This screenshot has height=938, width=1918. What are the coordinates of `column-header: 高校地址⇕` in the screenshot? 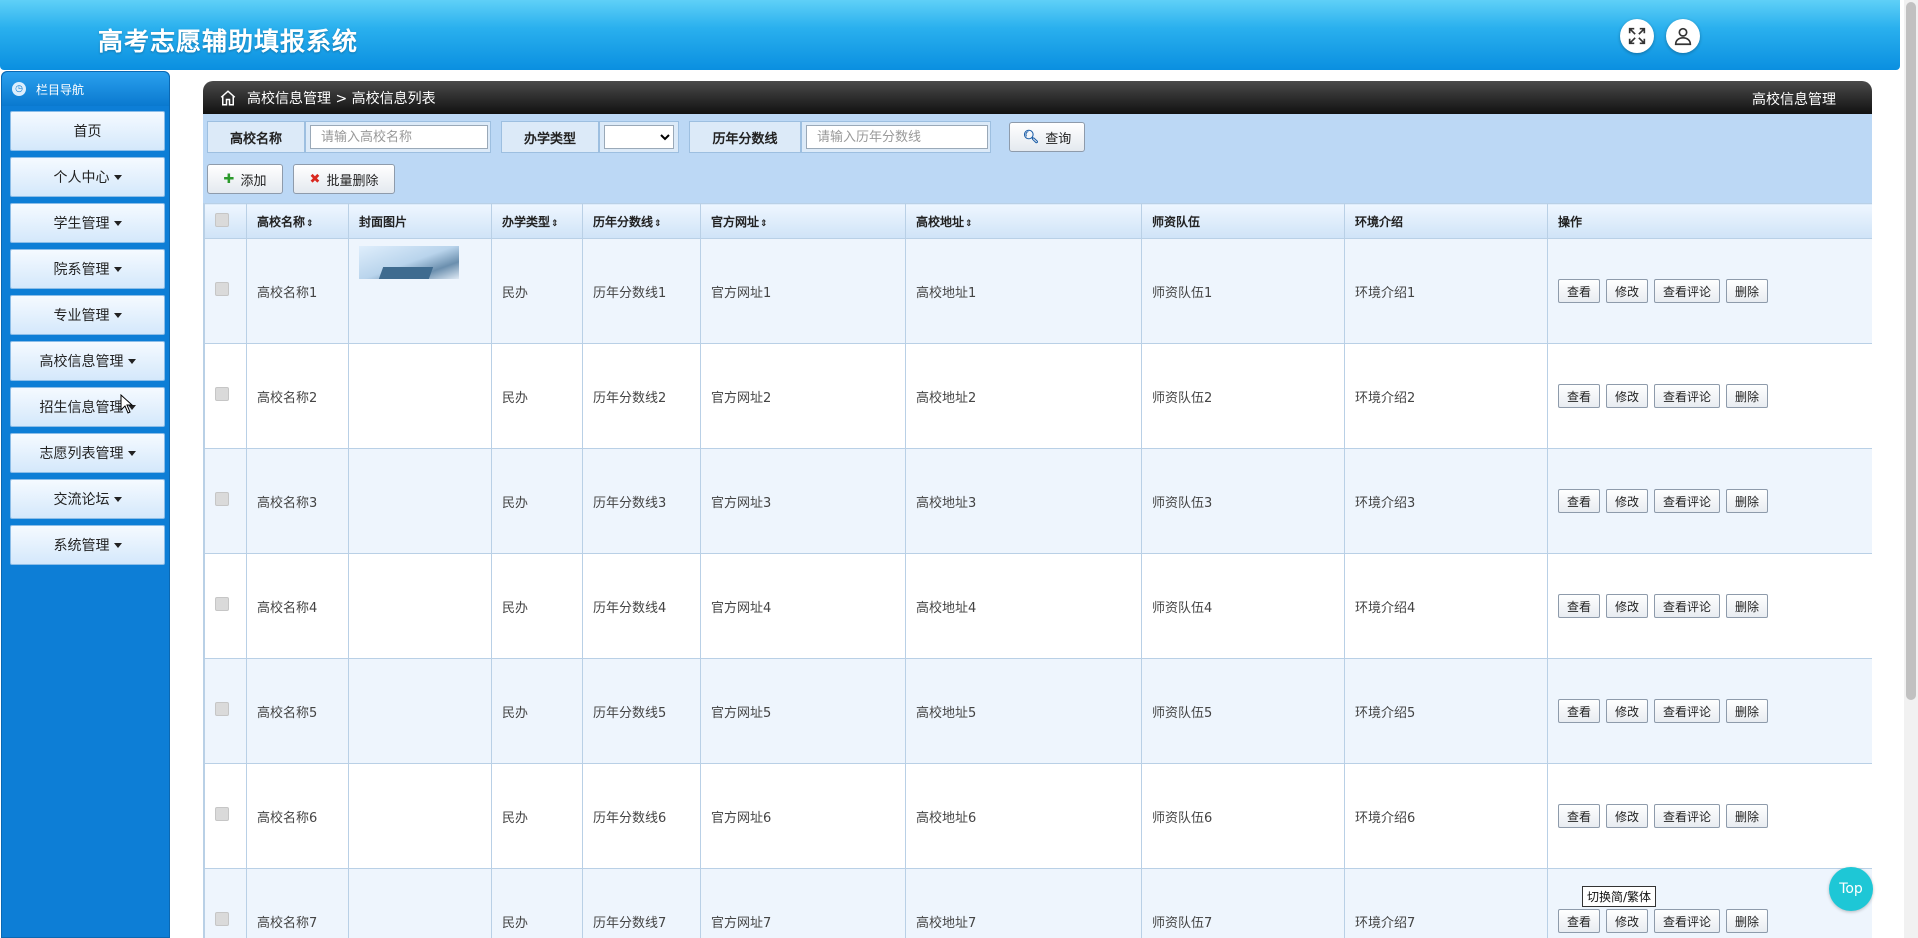 It's located at (1023, 221).